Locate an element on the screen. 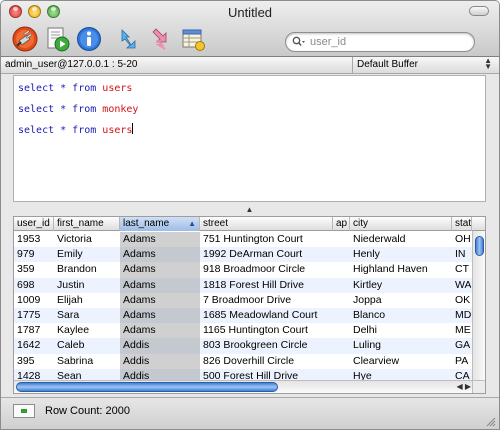 Image resolution: width=500 pixels, height=430 pixels. cell-first-name: Sabrina is located at coordinates (75, 360).